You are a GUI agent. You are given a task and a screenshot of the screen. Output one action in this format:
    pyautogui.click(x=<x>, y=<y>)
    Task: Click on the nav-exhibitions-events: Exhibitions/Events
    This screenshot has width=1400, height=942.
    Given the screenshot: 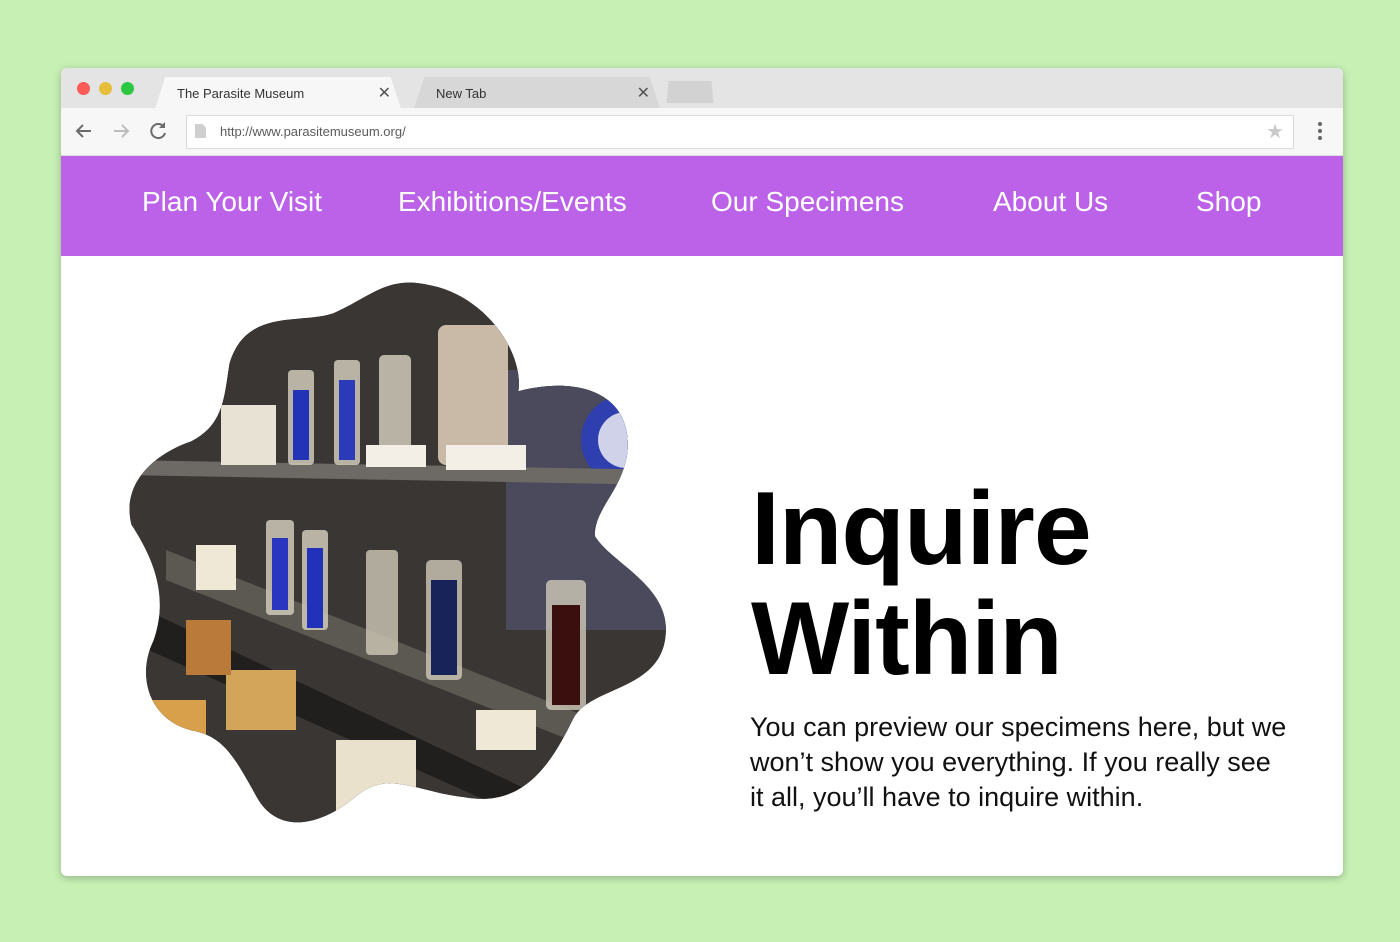 What is the action you would take?
    pyautogui.click(x=512, y=202)
    